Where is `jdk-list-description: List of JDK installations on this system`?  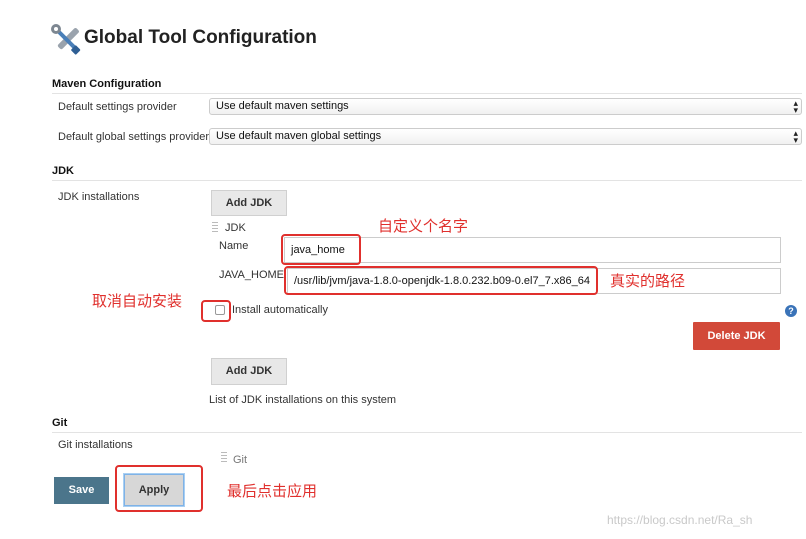
jdk-list-description: List of JDK installations on this system is located at coordinates (303, 400).